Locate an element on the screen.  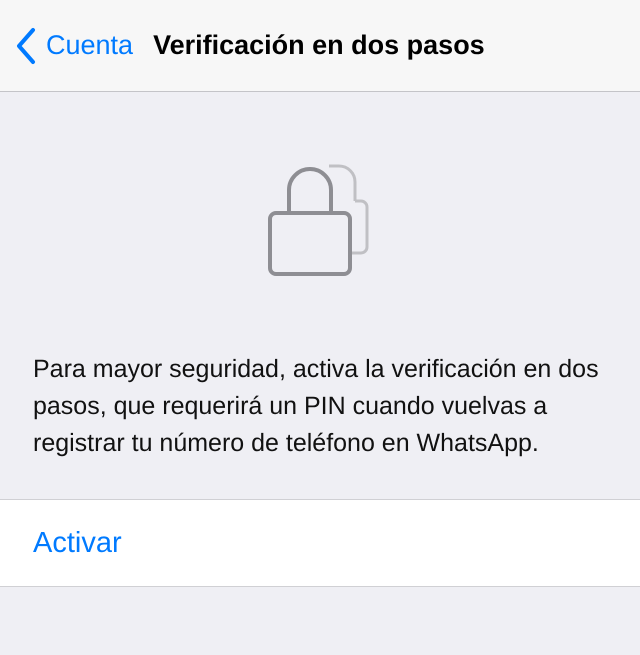
screen-title: Verificación en dos pasos is located at coordinates (319, 45).